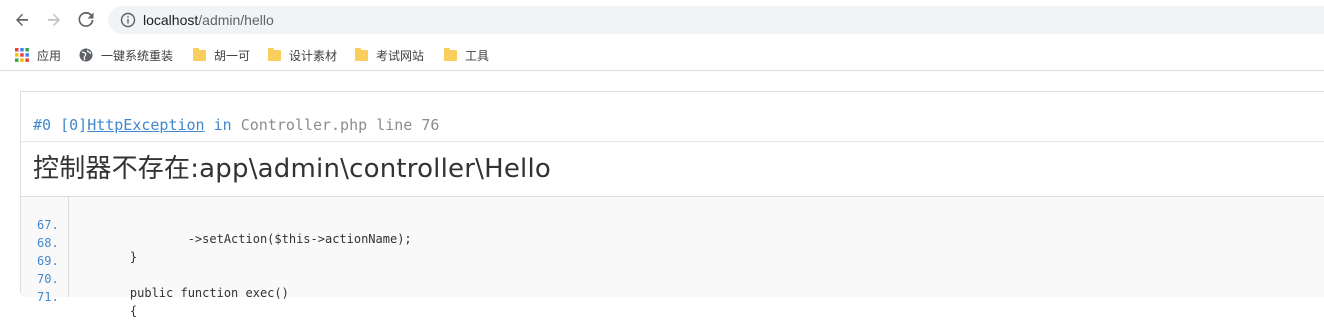 The height and width of the screenshot is (332, 1324). What do you see at coordinates (340, 125) in the screenshot?
I see `trace-location: Controller.php line 76` at bounding box center [340, 125].